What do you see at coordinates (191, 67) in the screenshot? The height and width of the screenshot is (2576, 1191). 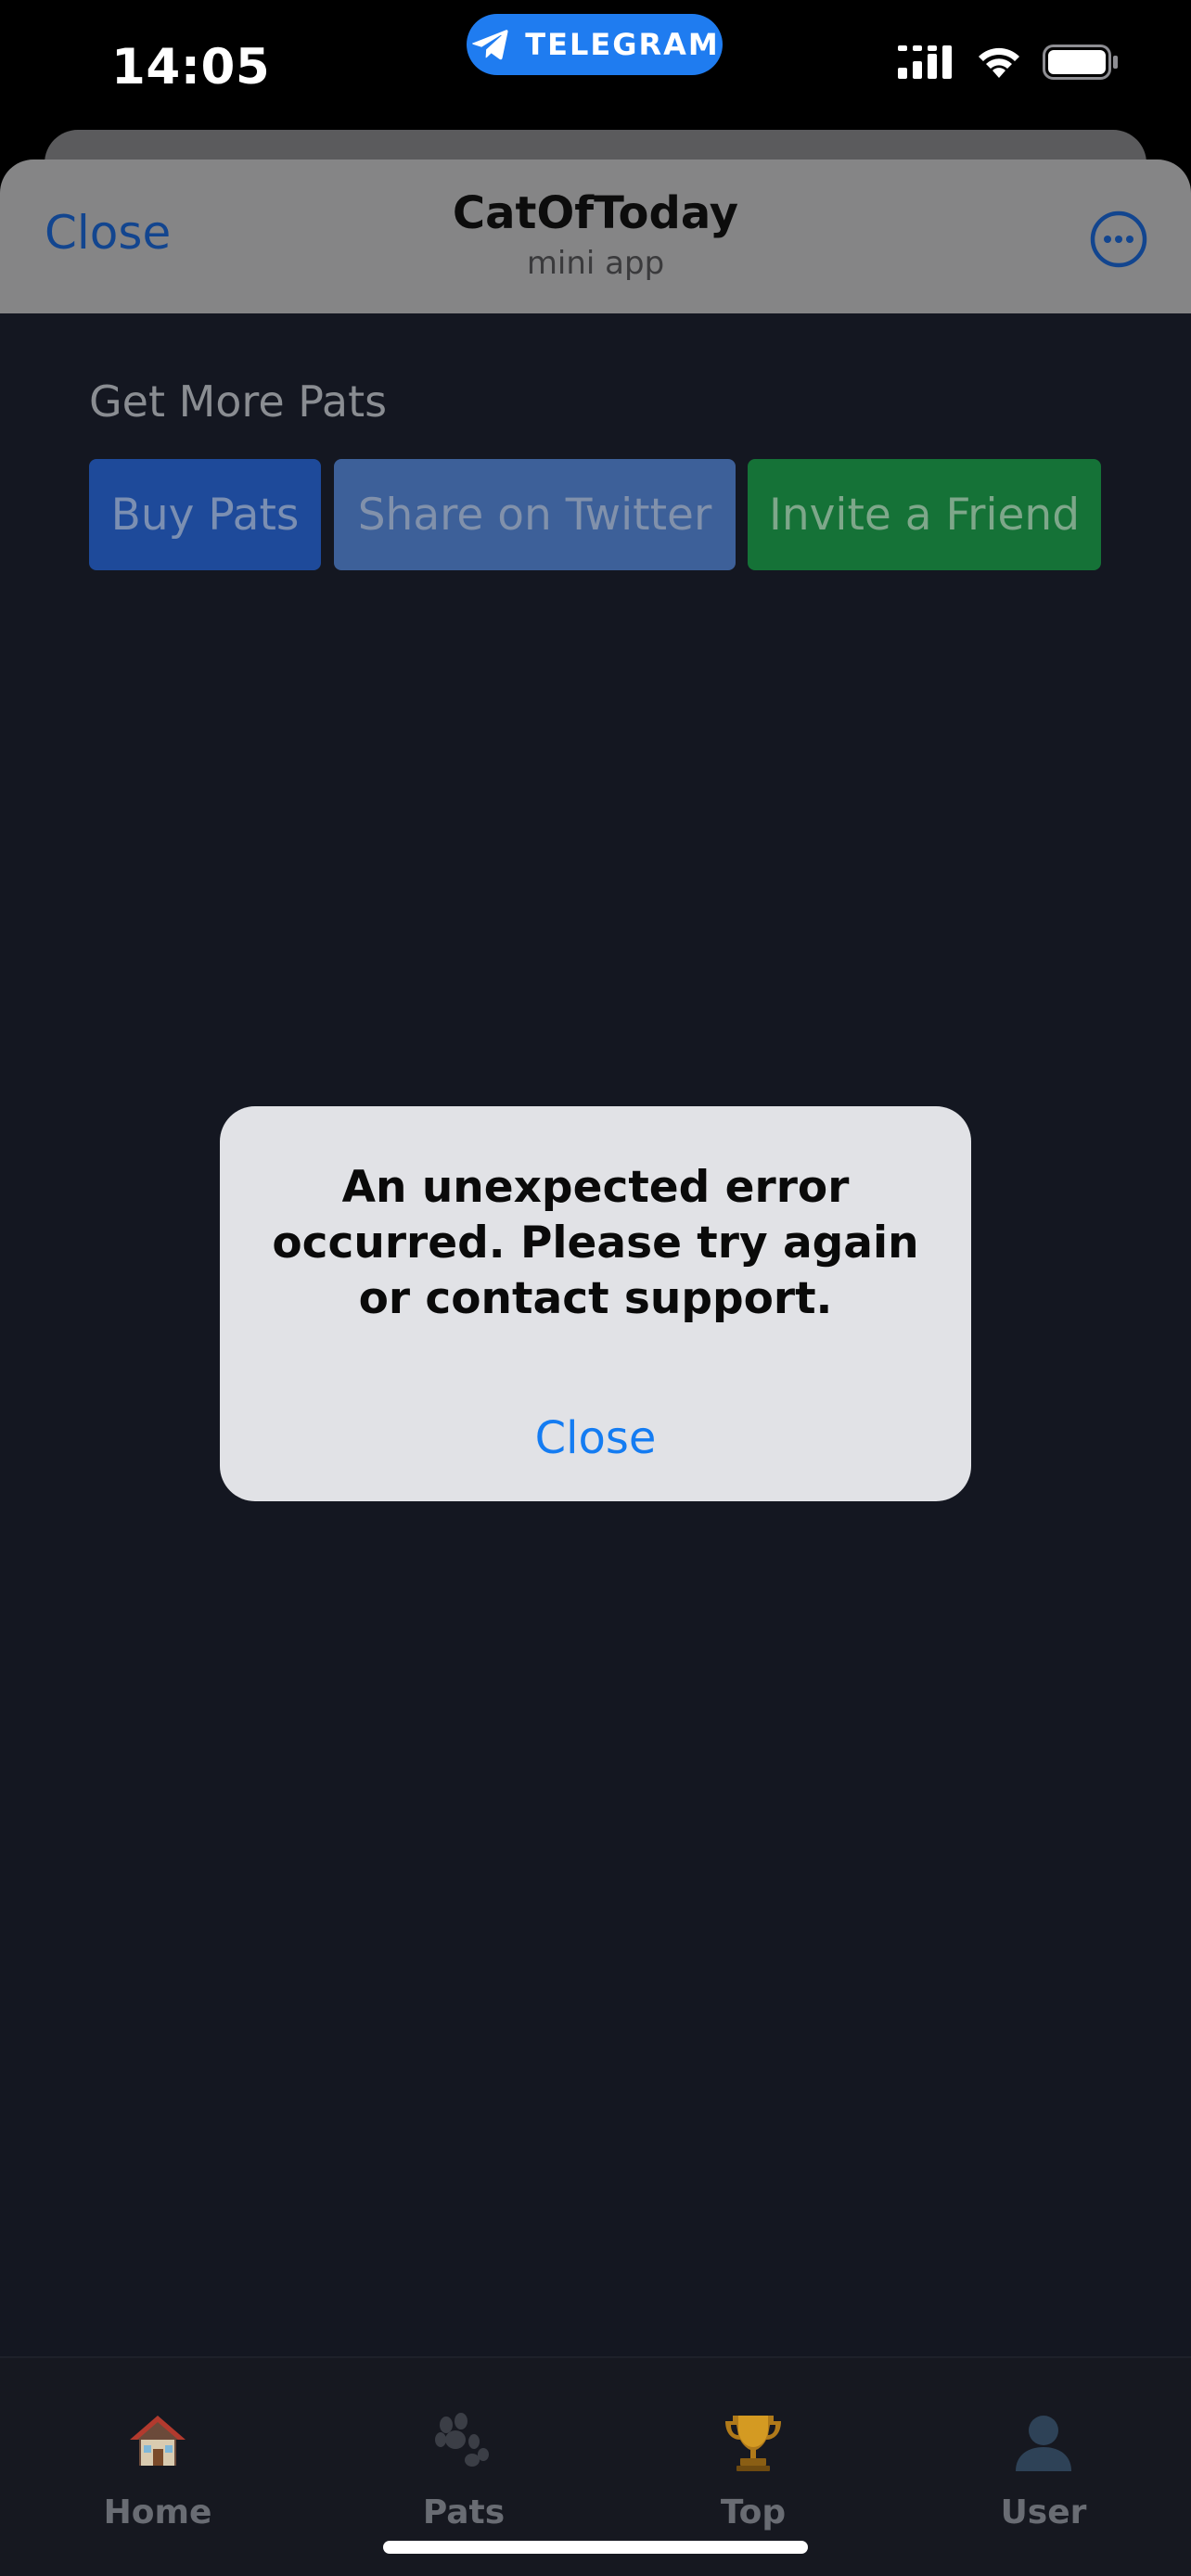 I see `status-time: 14:05` at bounding box center [191, 67].